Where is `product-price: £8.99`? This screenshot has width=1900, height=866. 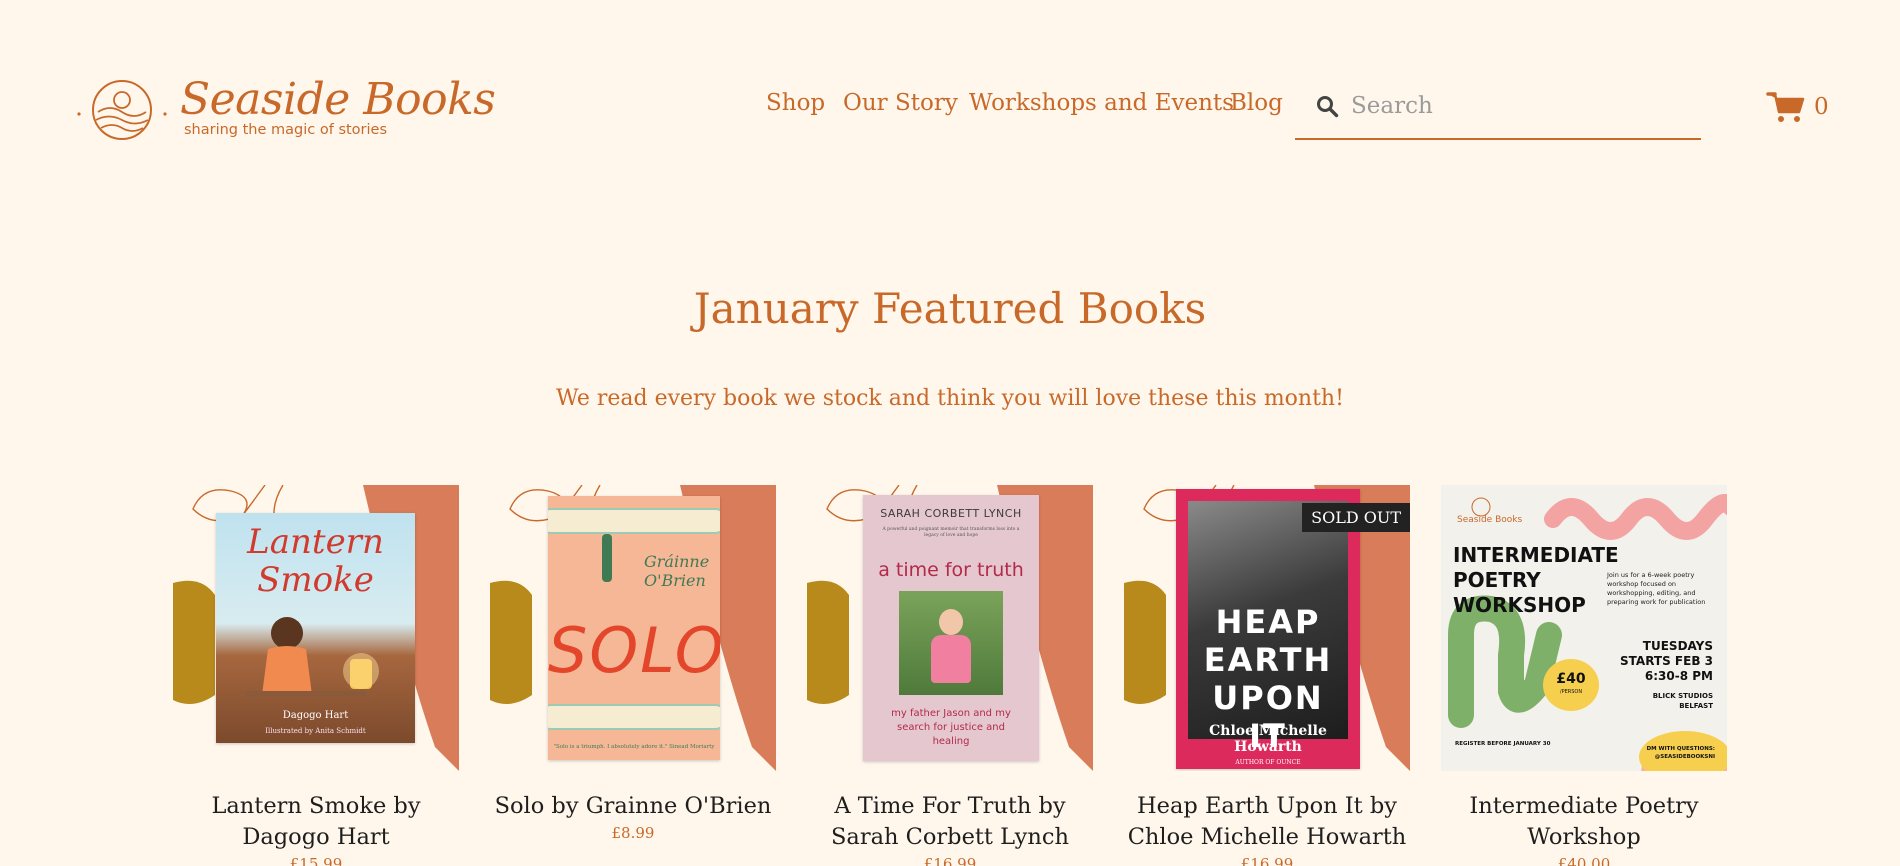 product-price: £8.99 is located at coordinates (633, 833).